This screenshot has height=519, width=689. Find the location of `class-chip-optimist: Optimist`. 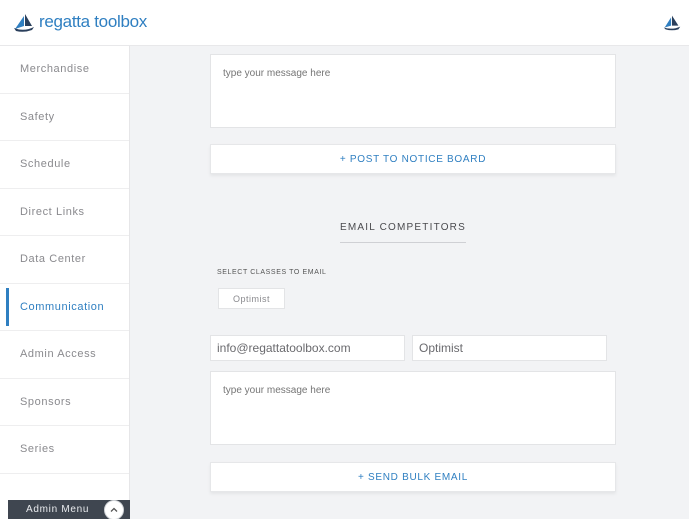

class-chip-optimist: Optimist is located at coordinates (251, 298).